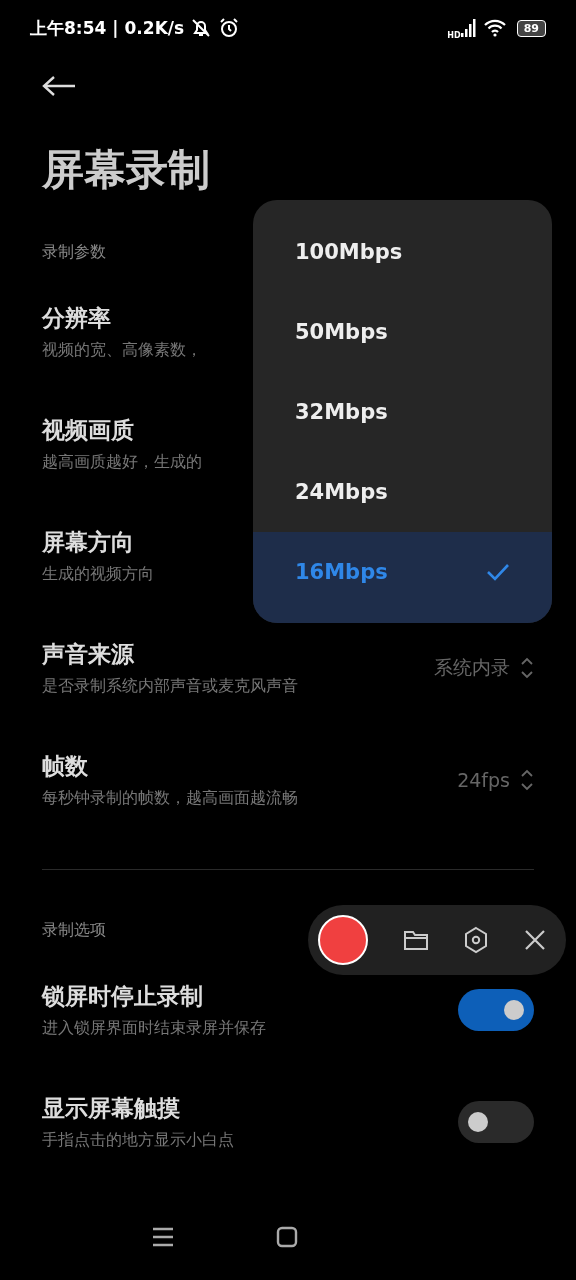  Describe the element at coordinates (88, 430) in the screenshot. I see `setting-title: 视频画质` at that location.